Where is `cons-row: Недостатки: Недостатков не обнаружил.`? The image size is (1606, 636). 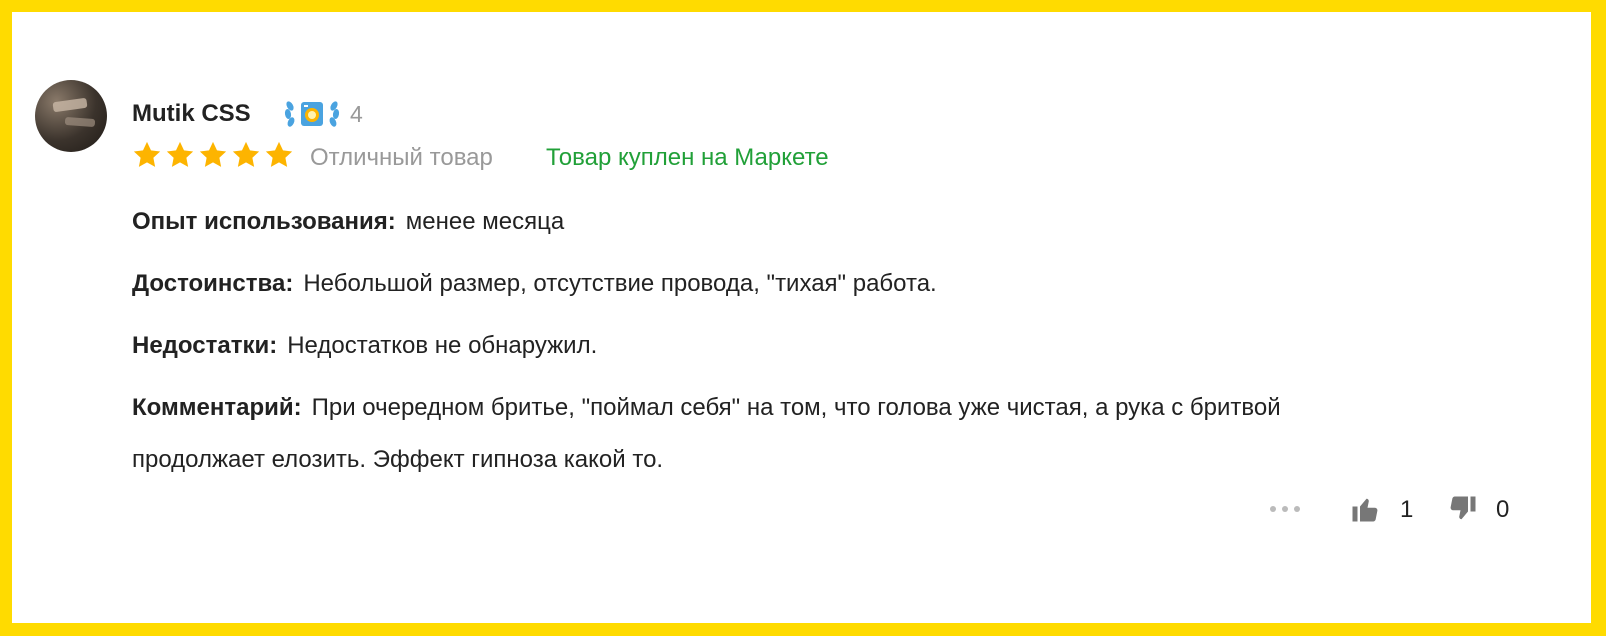
cons-row: Недостатки: Недостатков не обнаружил. is located at coordinates (364, 346).